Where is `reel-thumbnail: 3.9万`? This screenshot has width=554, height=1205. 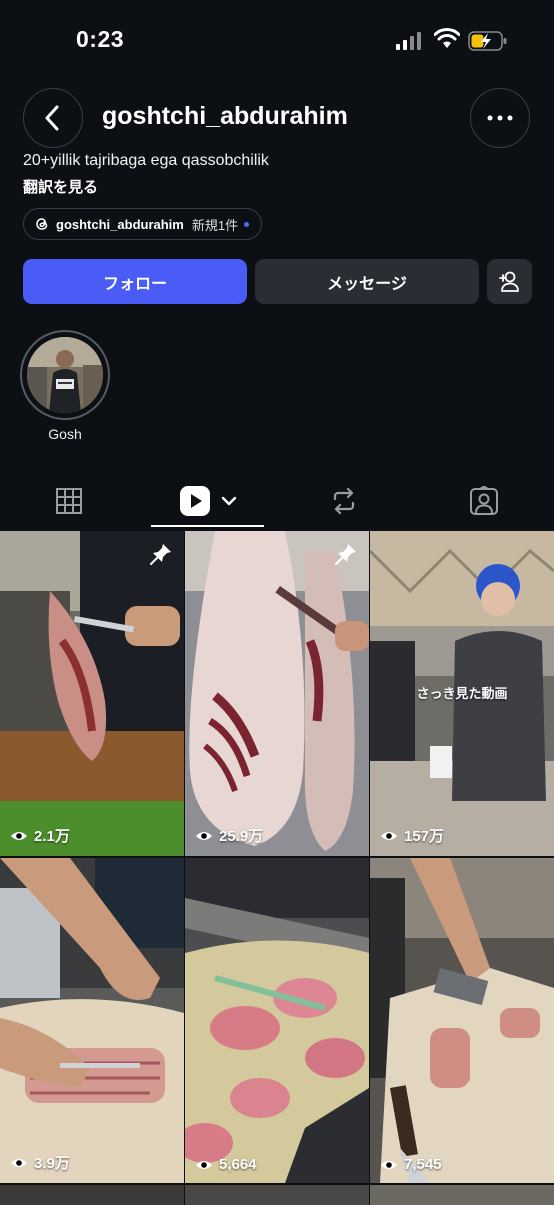
reel-thumbnail: 3.9万 is located at coordinates (92, 1020).